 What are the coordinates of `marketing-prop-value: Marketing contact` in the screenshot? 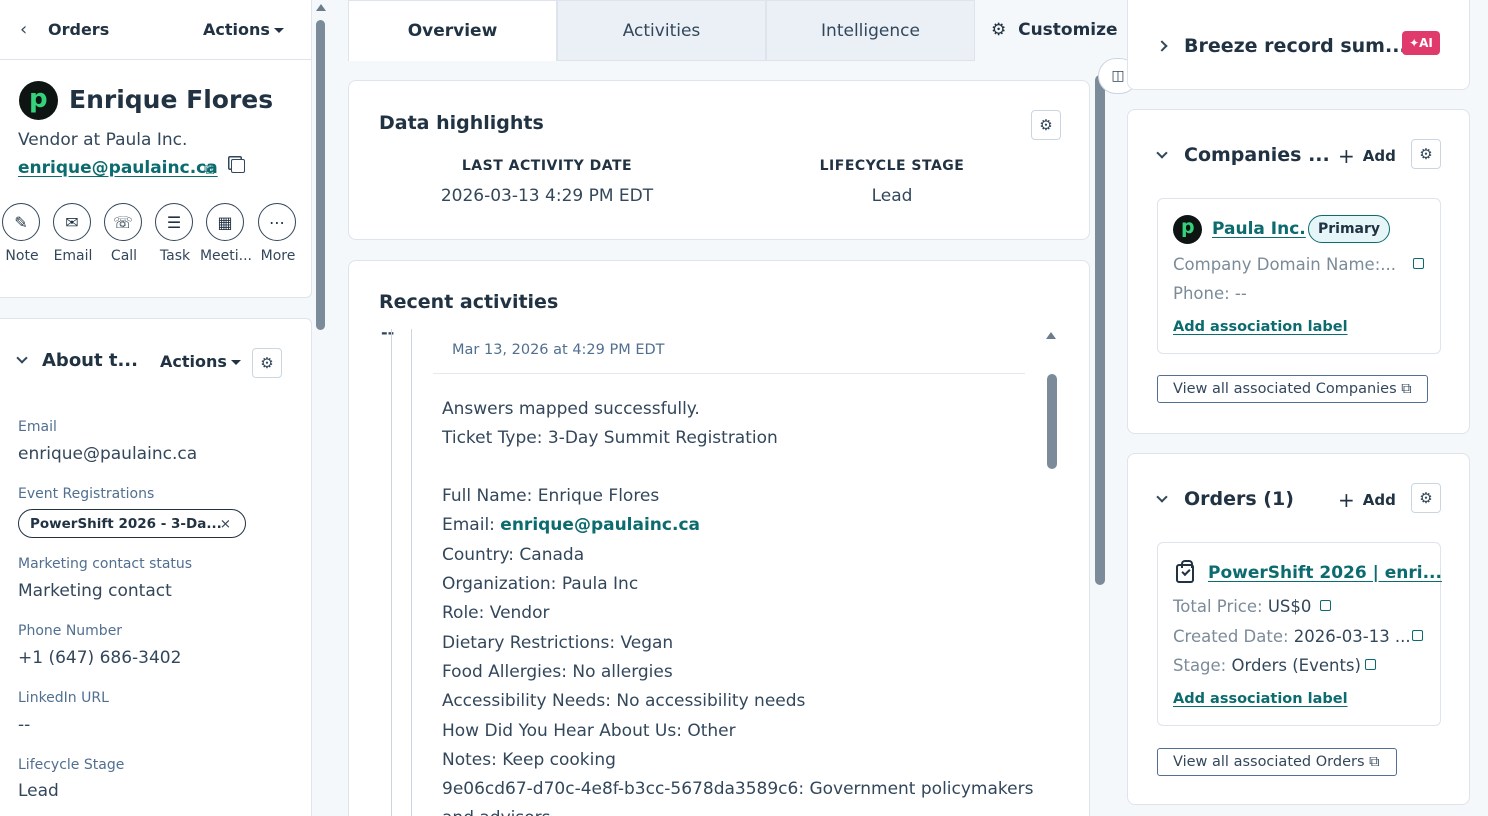 It's located at (95, 591).